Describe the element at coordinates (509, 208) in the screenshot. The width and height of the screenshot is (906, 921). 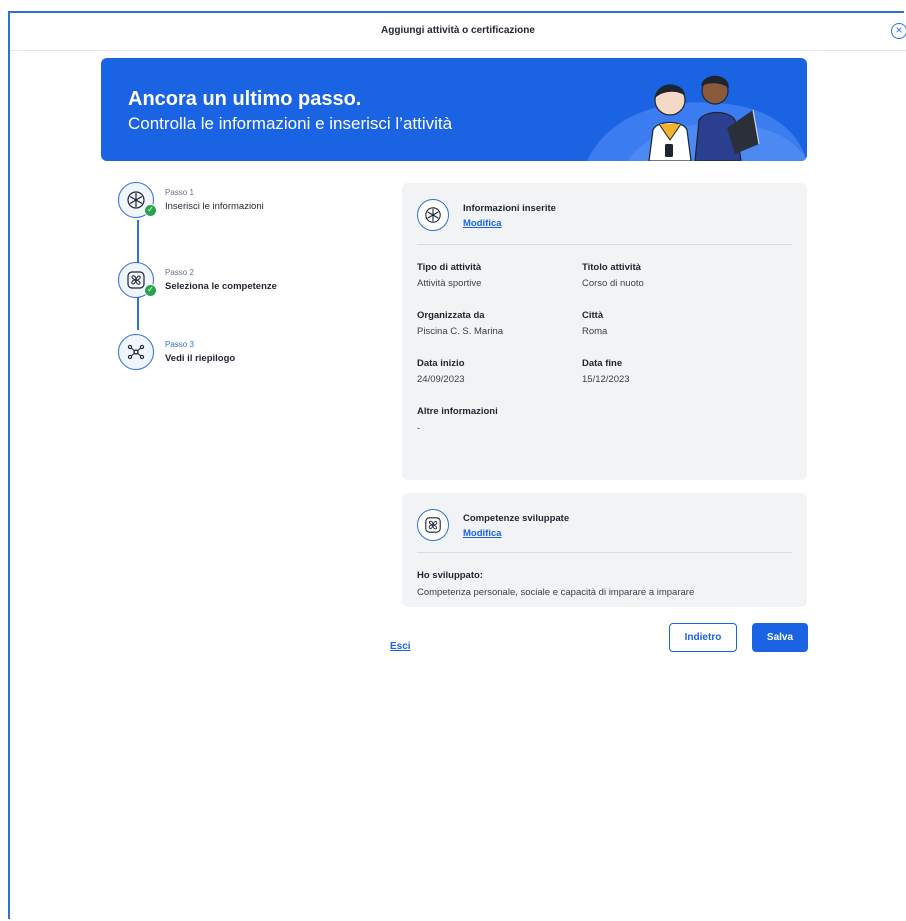
I see `info-card-title: Informazioni inserite` at that location.